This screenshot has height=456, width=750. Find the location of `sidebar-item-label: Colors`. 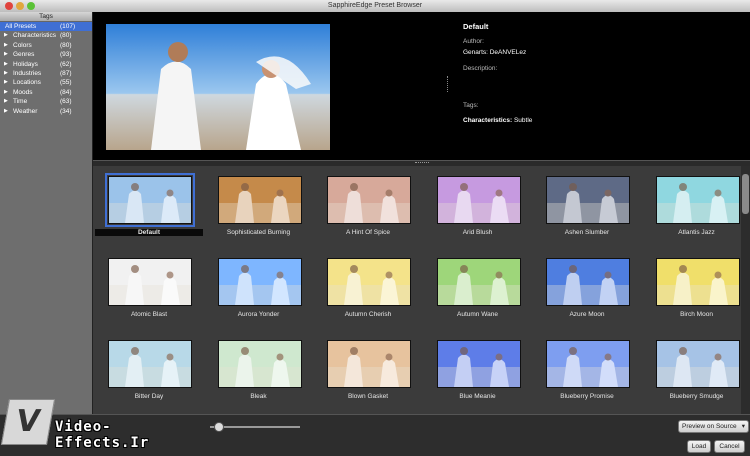

sidebar-item-label: Colors is located at coordinates (22, 45).